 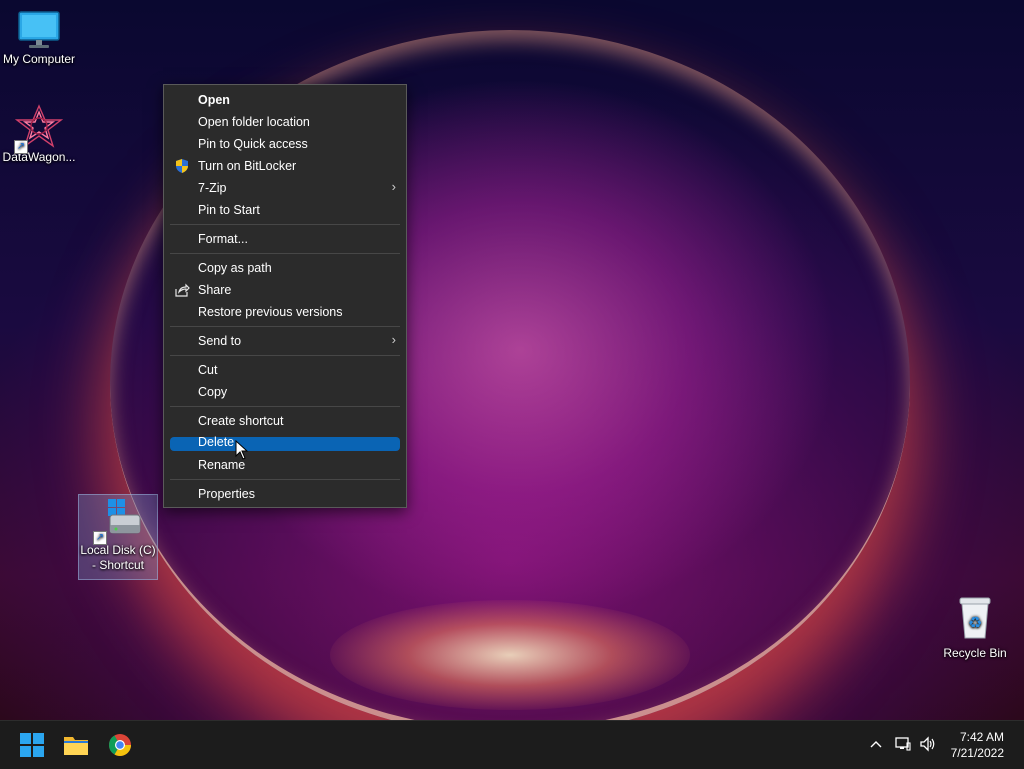 I want to click on menu-item-properties: Properties, so click(x=285, y=494).